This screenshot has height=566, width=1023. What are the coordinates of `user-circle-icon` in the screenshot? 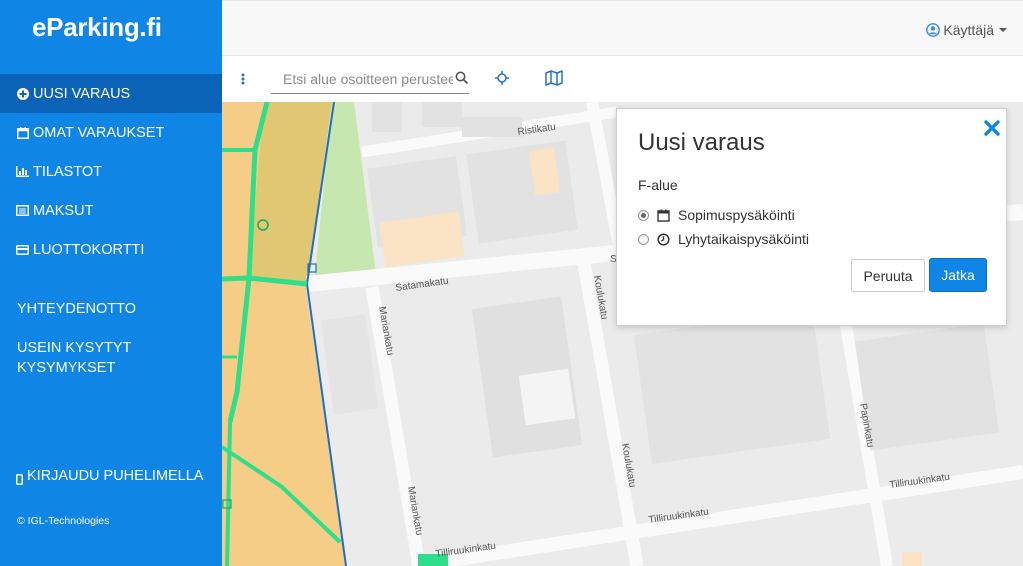 It's located at (933, 30).